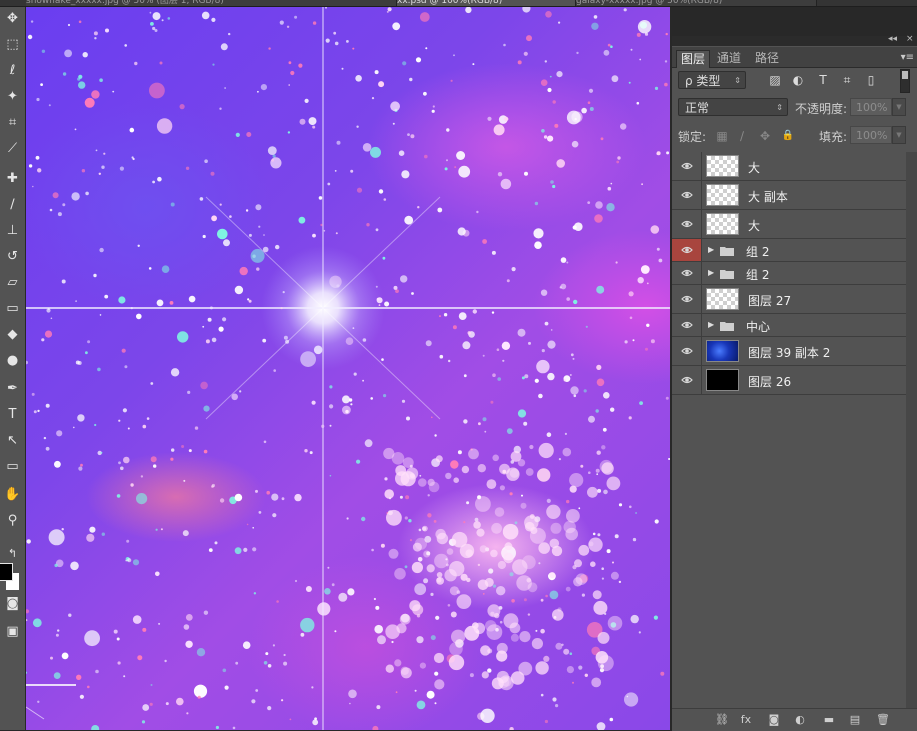  I want to click on type-tool-icon: T, so click(12, 415).